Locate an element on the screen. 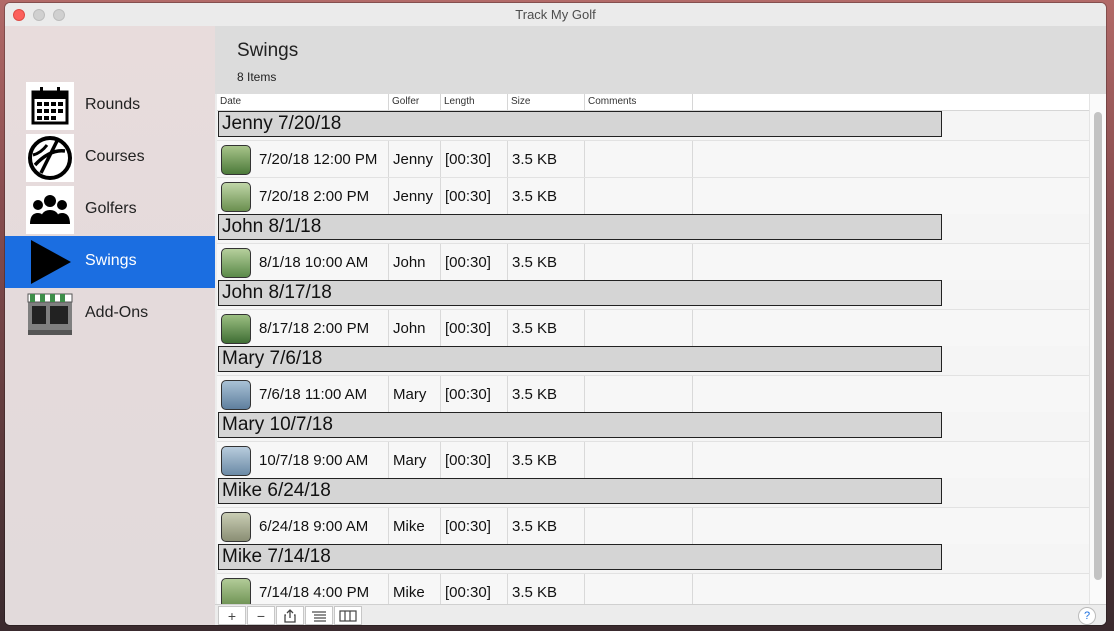 The height and width of the screenshot is (631, 1114). content-header: Swings 8 Items is located at coordinates (660, 60).